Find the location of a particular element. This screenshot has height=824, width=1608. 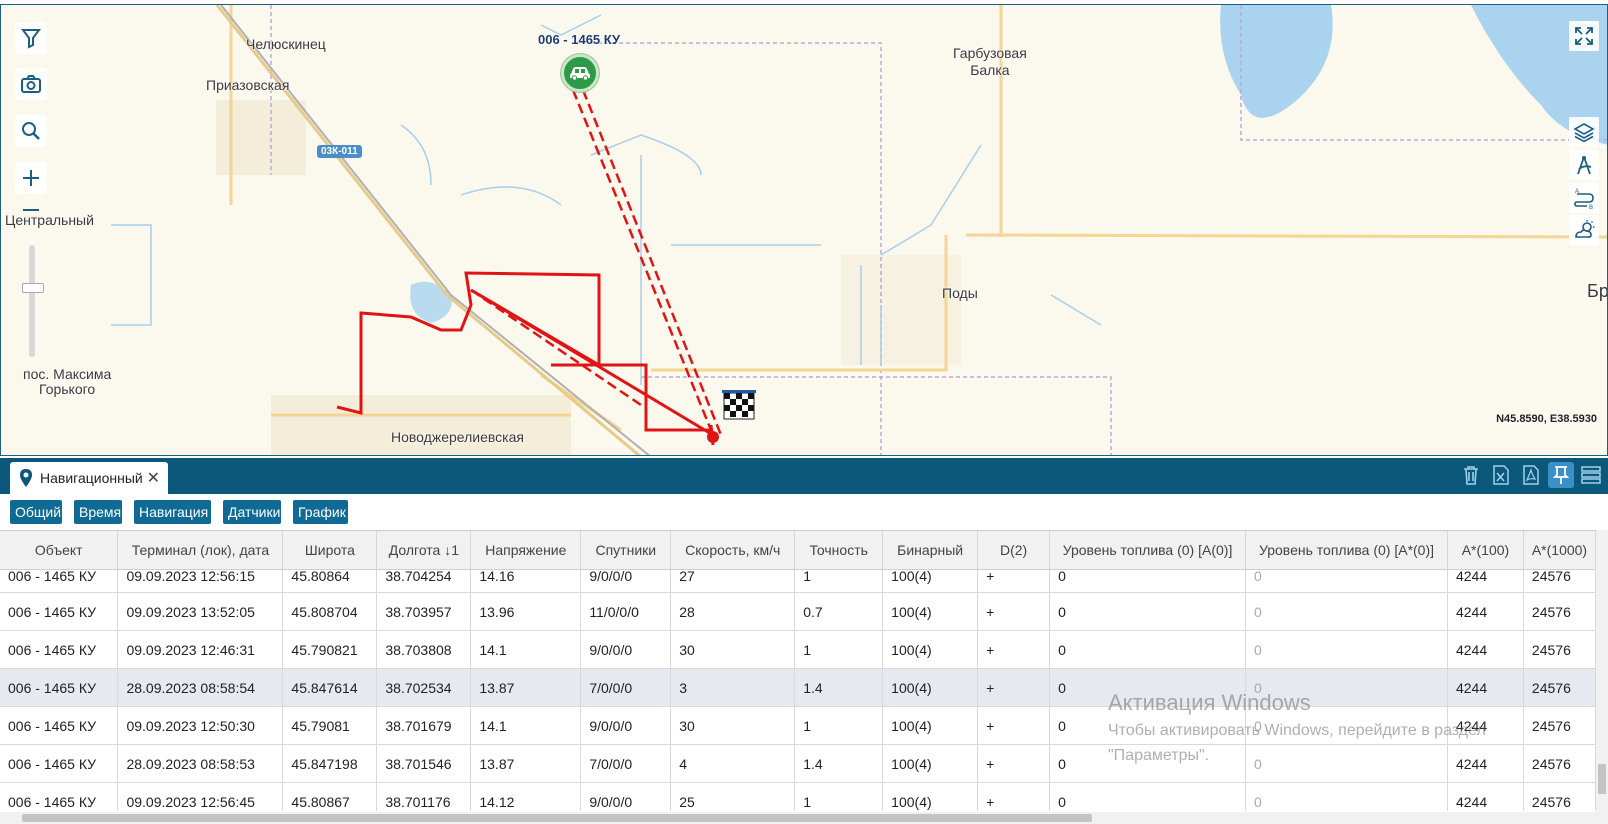

layers-icon is located at coordinates (1584, 133).